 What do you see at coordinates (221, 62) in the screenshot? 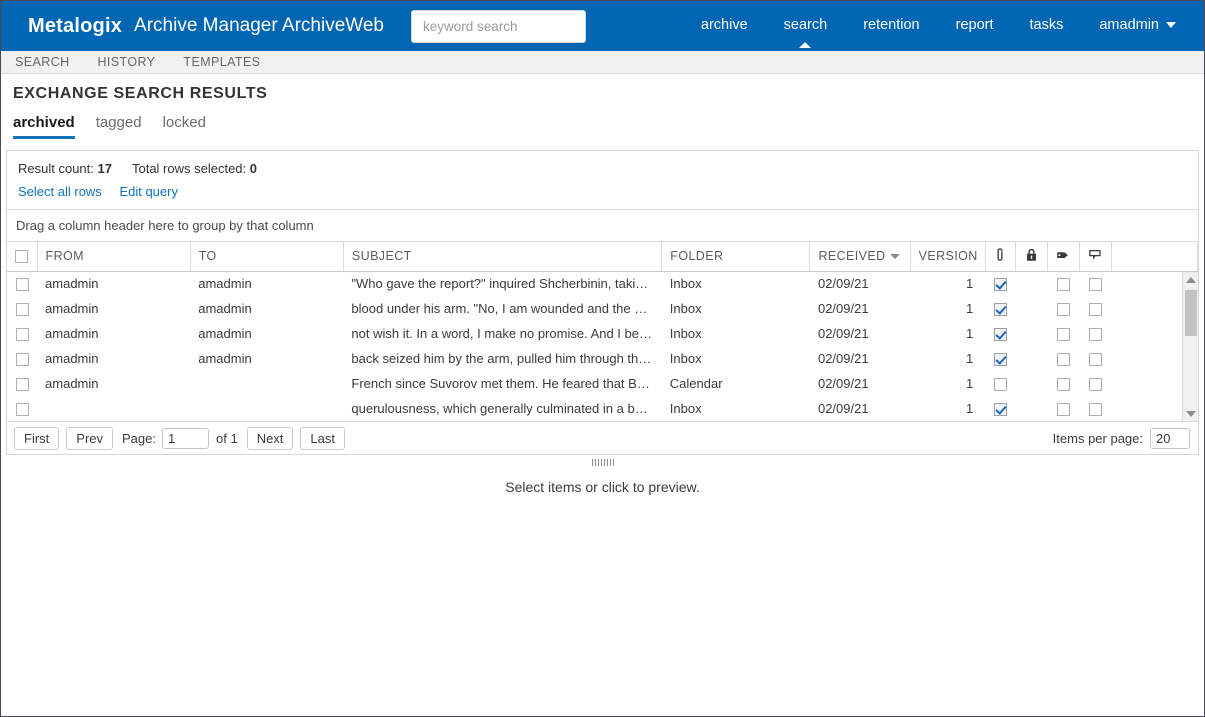
I see `subnav-item-templates: TEMPLATES` at bounding box center [221, 62].